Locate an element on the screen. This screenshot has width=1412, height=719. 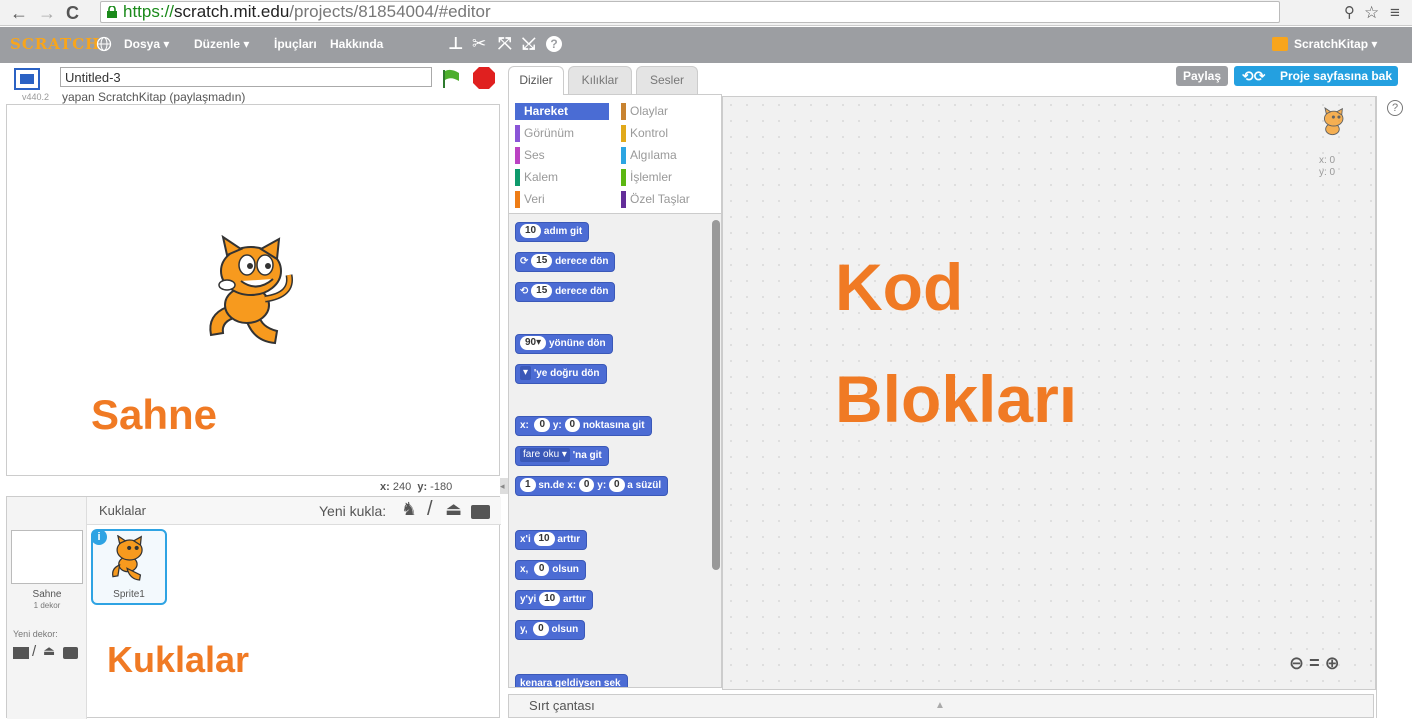
project-title-input is located at coordinates (246, 77).